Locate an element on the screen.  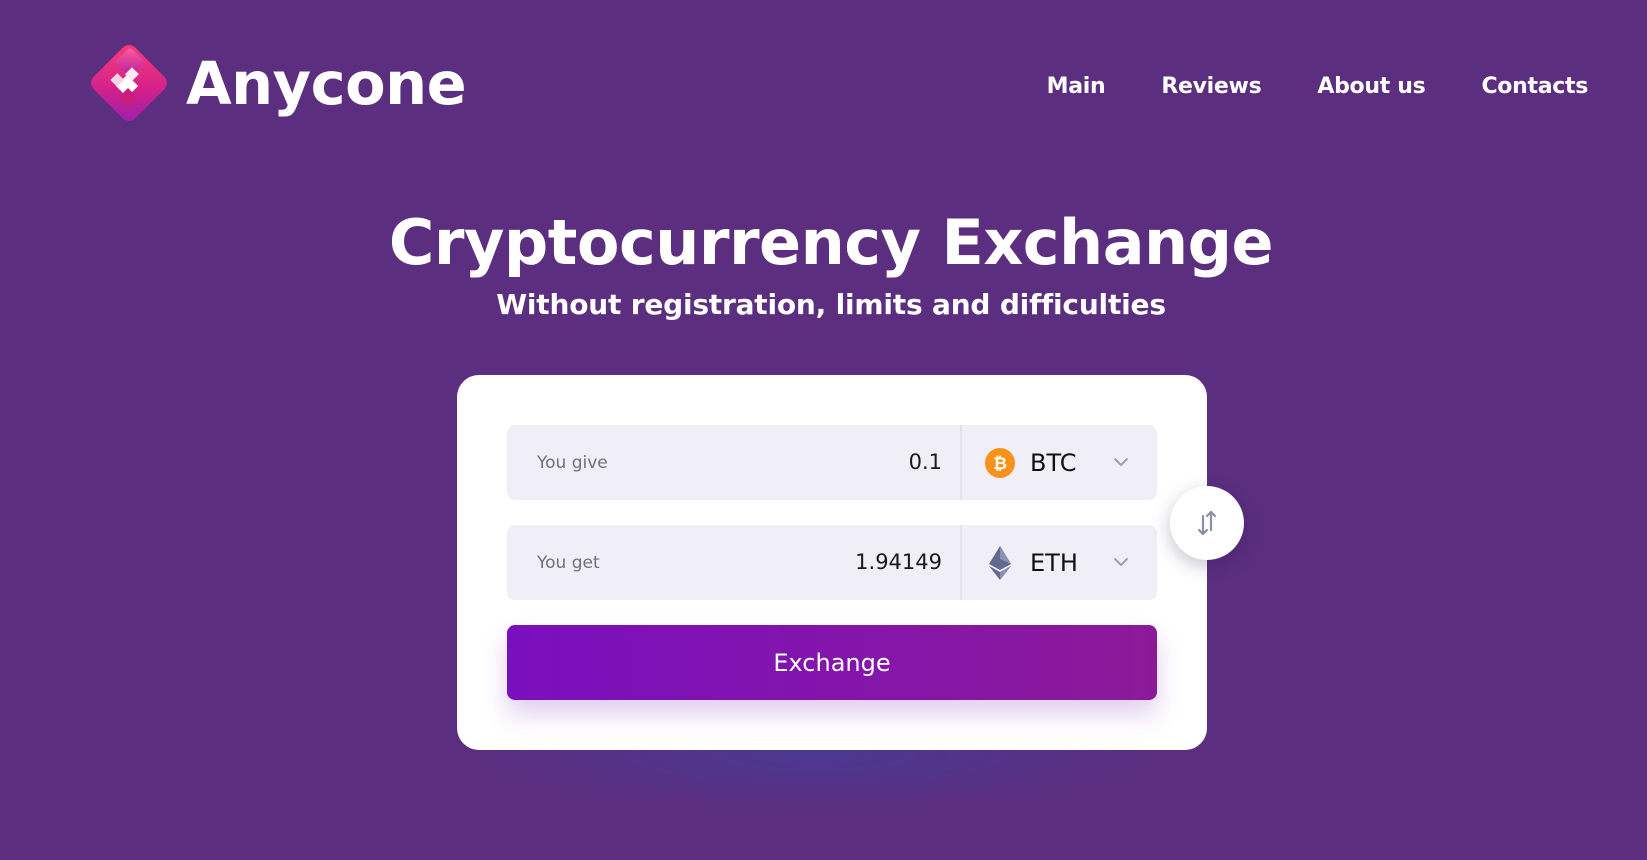
get-field: You get ETH is located at coordinates (832, 562).